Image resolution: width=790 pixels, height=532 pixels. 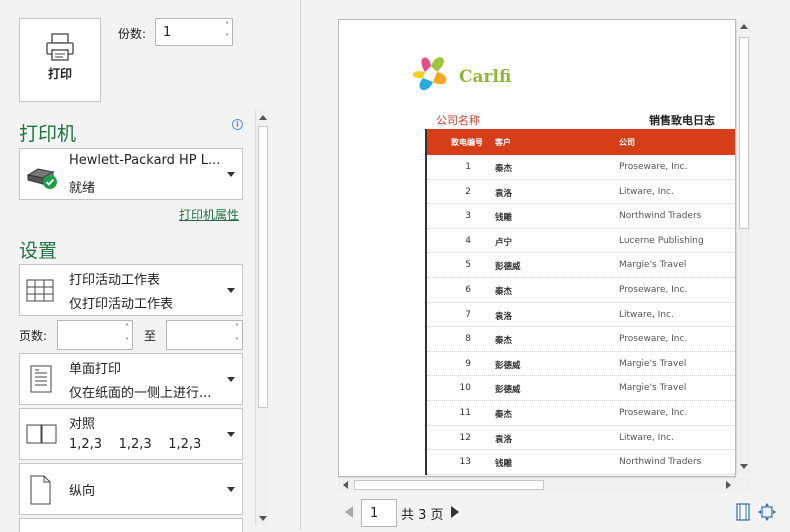 I want to click on orientation-title: 纵向, so click(x=82, y=491).